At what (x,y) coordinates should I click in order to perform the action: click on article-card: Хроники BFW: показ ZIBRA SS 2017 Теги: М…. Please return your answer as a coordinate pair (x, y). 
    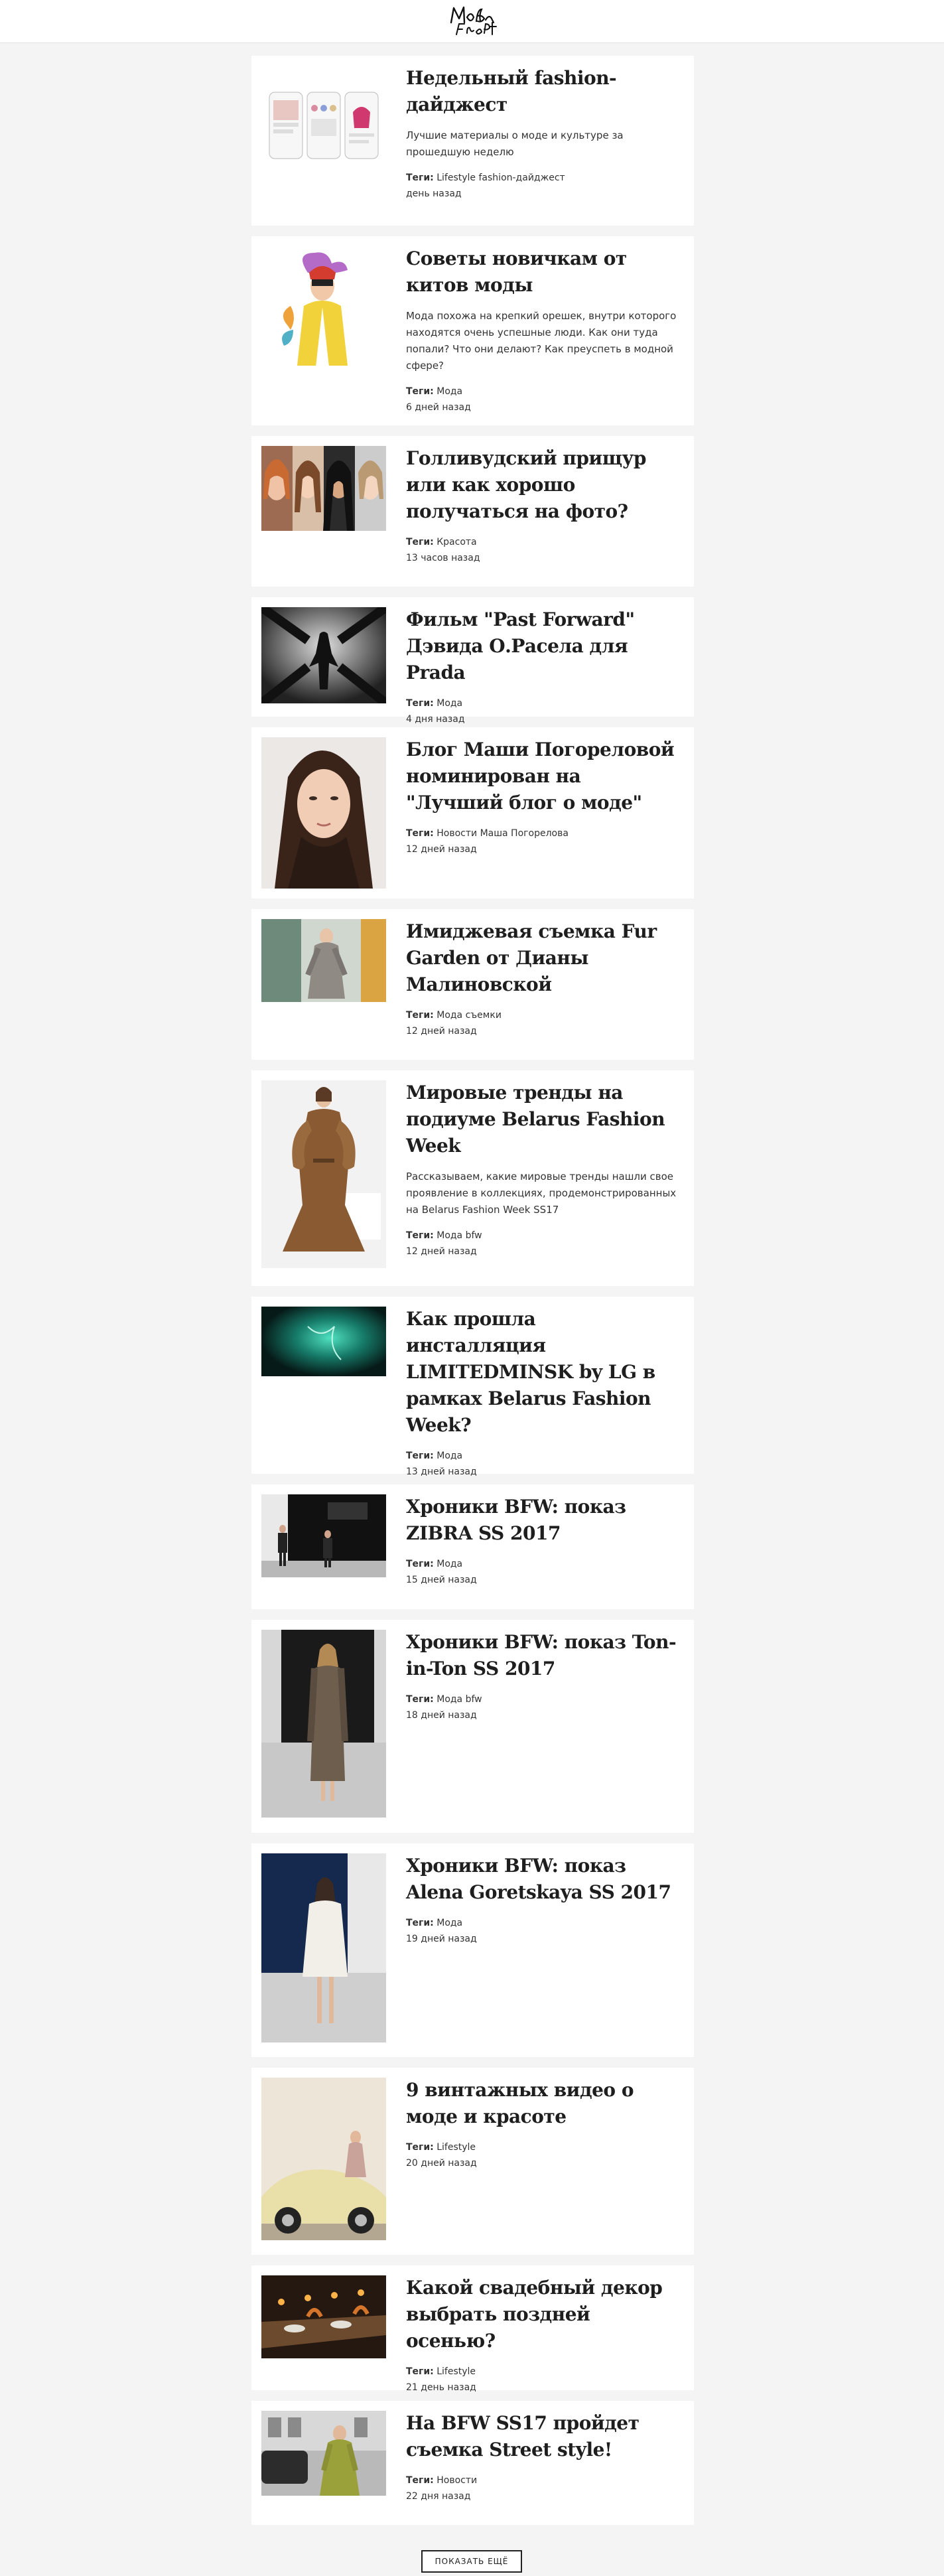
    Looking at the image, I should click on (472, 1547).